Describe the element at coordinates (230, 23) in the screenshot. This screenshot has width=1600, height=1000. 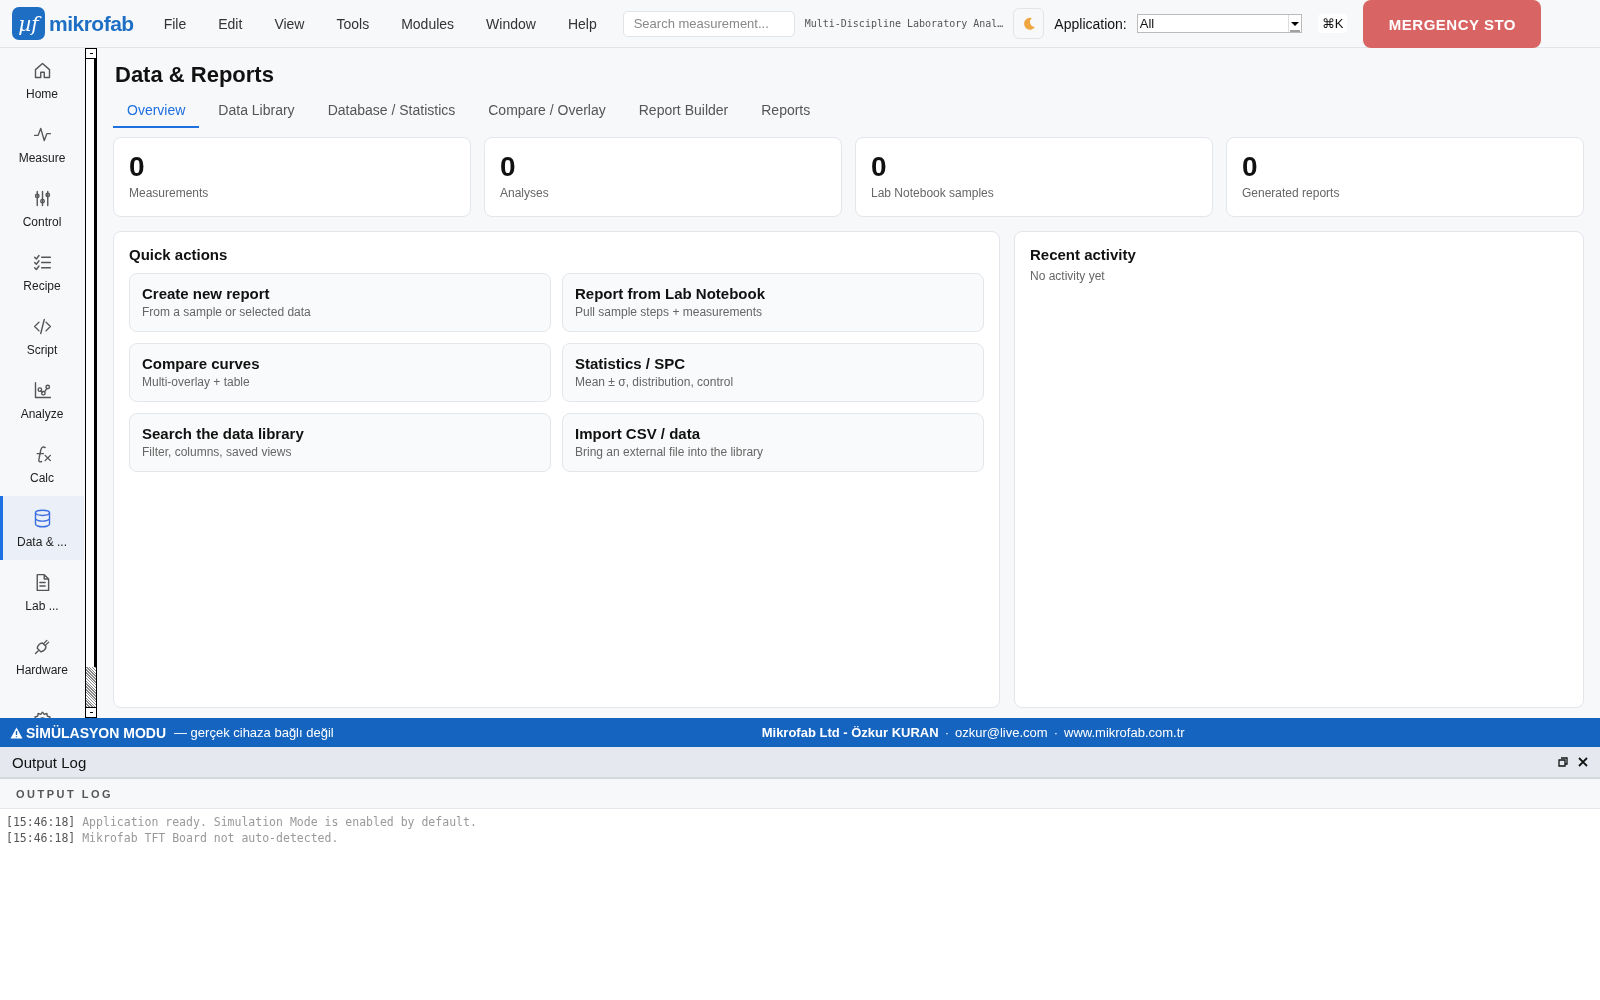
I see `menu-item: Edit` at that location.